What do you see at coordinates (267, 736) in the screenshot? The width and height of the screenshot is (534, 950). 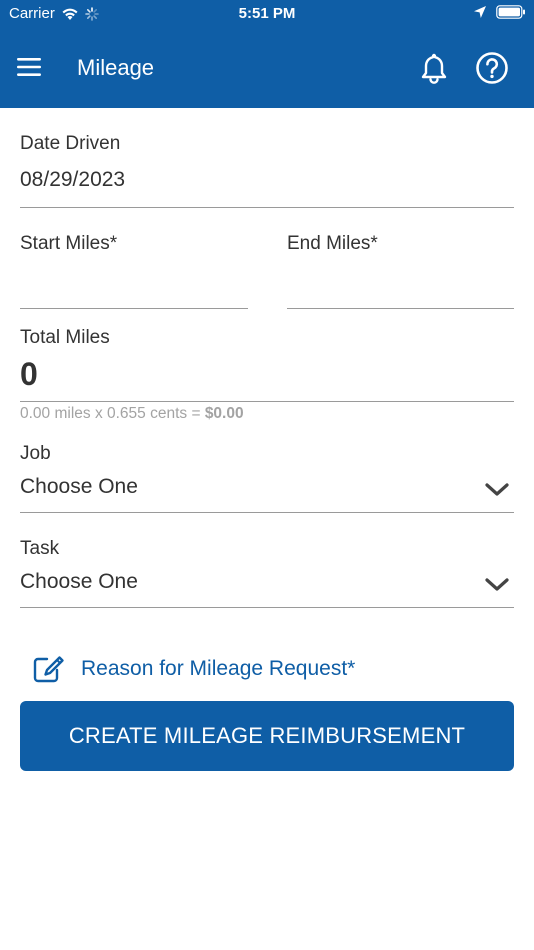 I see `create-mileage-reimbursement-button: CREATE MILEAGE REIMBURSEMENT` at bounding box center [267, 736].